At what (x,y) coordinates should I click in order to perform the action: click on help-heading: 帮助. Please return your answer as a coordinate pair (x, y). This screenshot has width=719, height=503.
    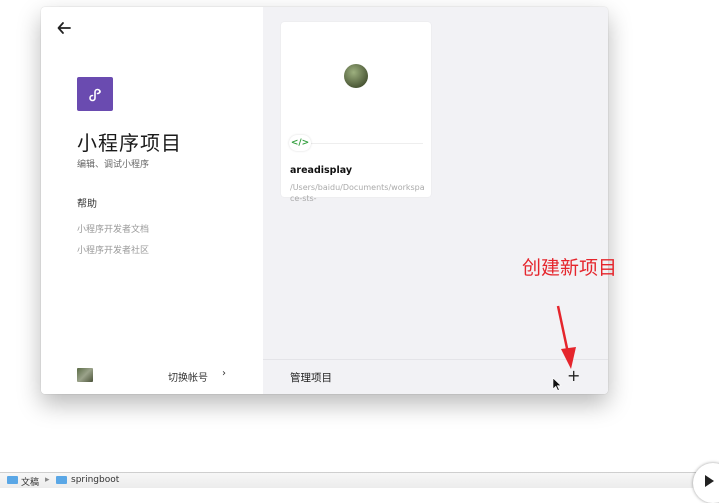
    Looking at the image, I should click on (87, 204).